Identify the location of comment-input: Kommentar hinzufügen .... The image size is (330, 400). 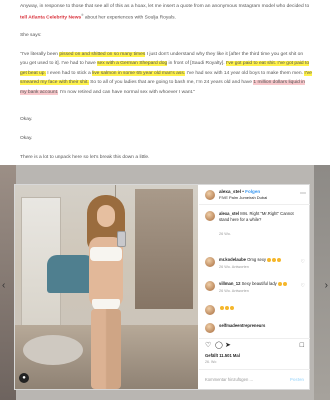
(229, 379).